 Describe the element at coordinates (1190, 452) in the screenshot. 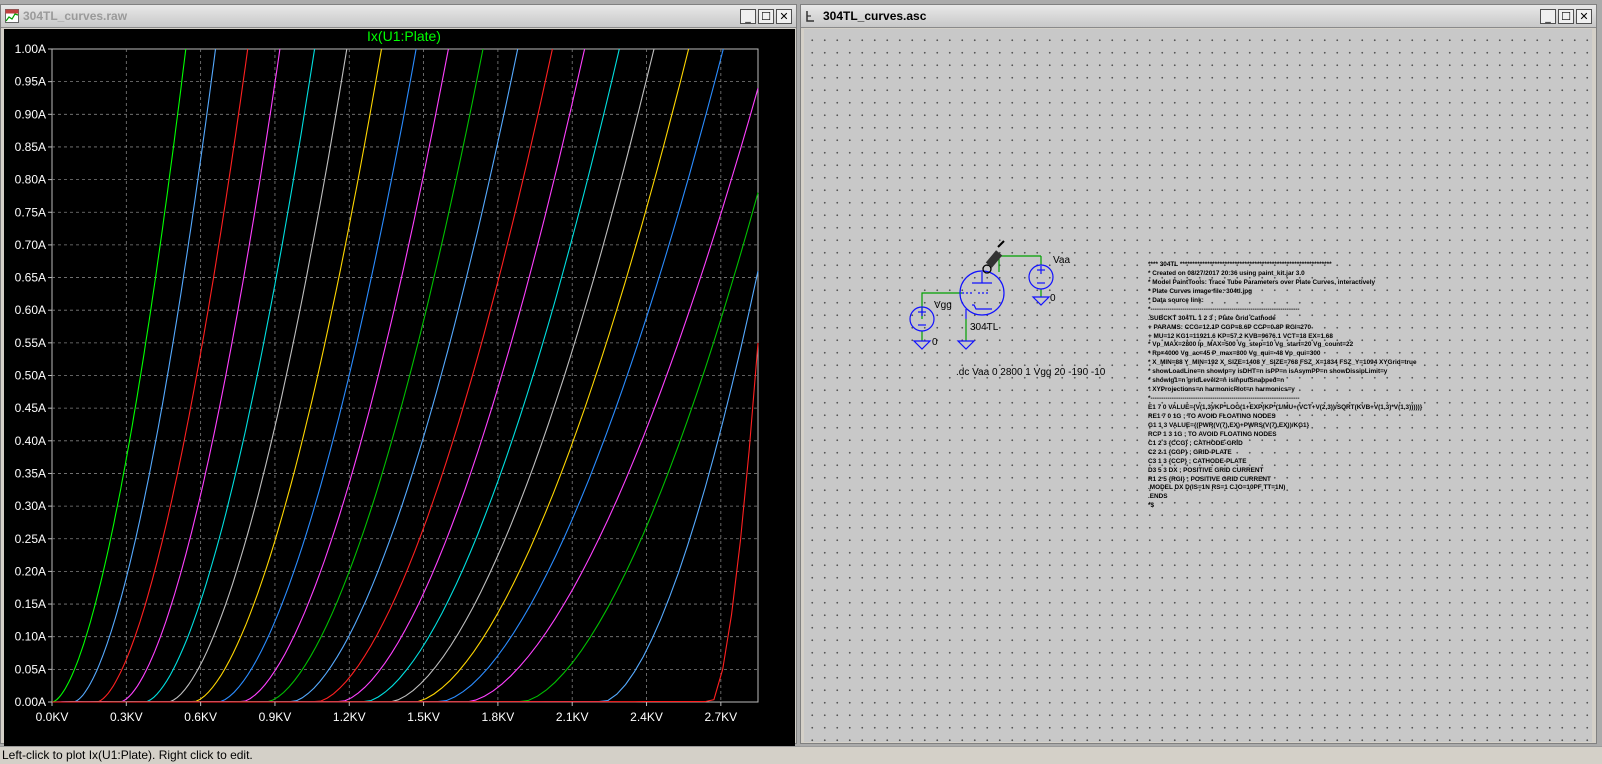

I see `netlist-line: C2 2 1 {CGP} ; GRID-PLATE` at that location.